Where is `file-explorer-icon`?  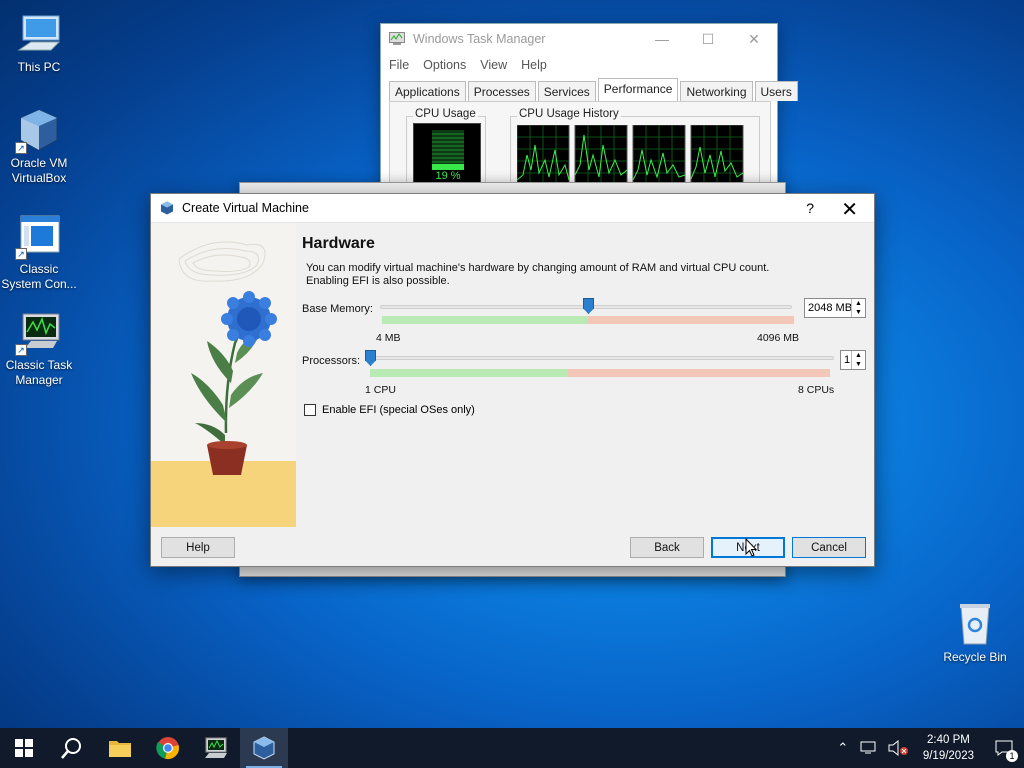 file-explorer-icon is located at coordinates (120, 749).